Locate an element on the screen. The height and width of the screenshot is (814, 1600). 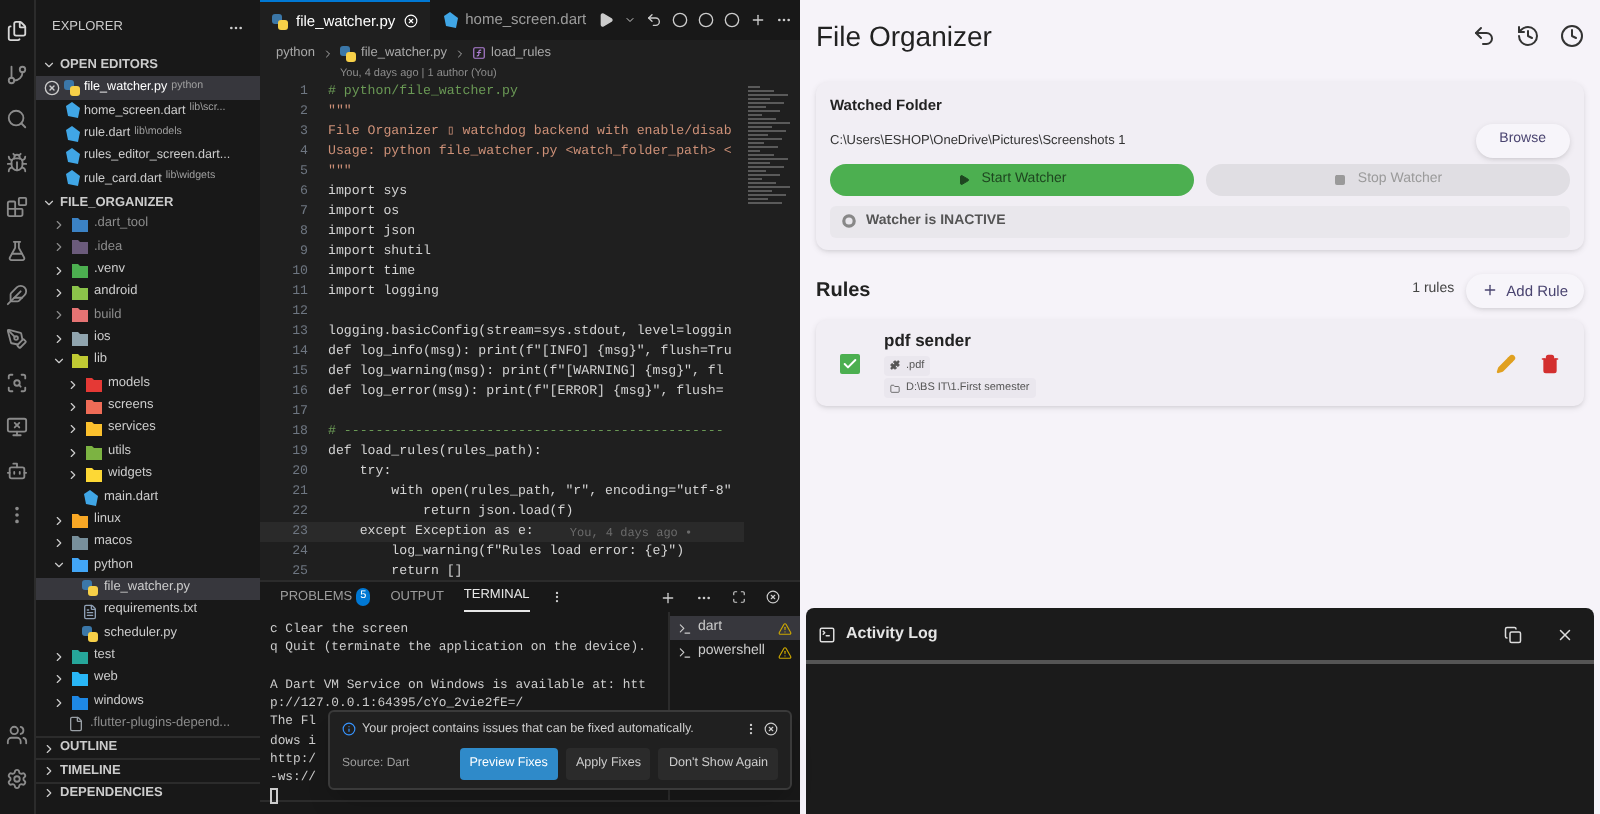
robot-icon is located at coordinates (17, 471).